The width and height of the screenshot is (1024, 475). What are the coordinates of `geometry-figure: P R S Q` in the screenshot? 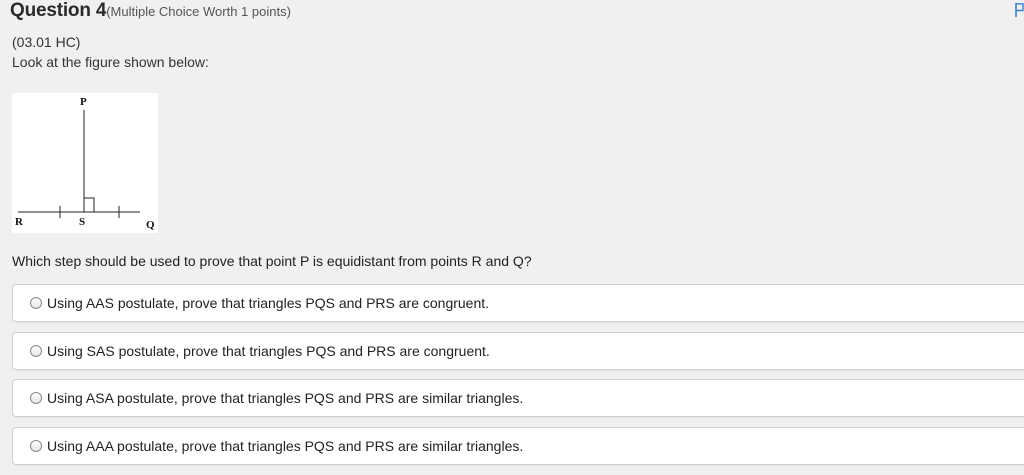 It's located at (85, 163).